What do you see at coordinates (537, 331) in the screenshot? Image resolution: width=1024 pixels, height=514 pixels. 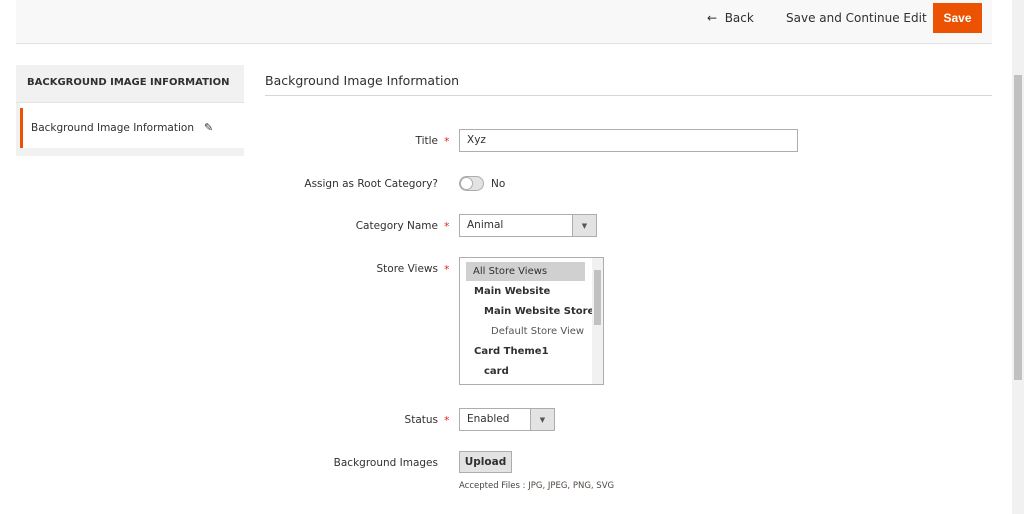 I see `option-default-store-view: Default Store View` at bounding box center [537, 331].